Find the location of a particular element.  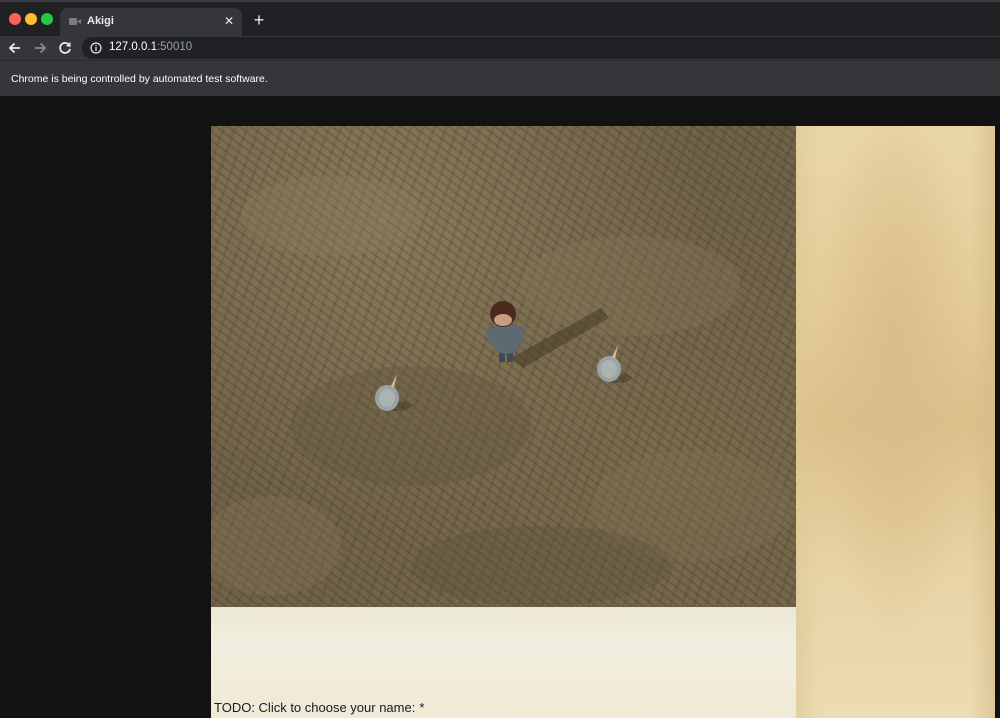

player-character is located at coordinates (506, 331).